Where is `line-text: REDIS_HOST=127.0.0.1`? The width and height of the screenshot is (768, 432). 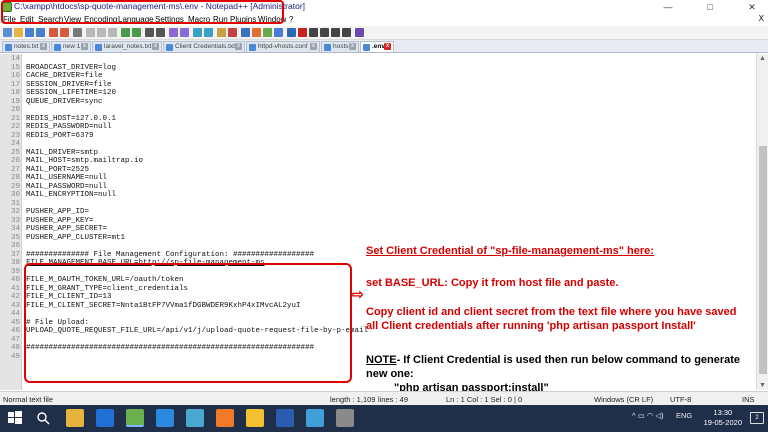
line-text: REDIS_HOST=127.0.0.1 is located at coordinates (71, 119).